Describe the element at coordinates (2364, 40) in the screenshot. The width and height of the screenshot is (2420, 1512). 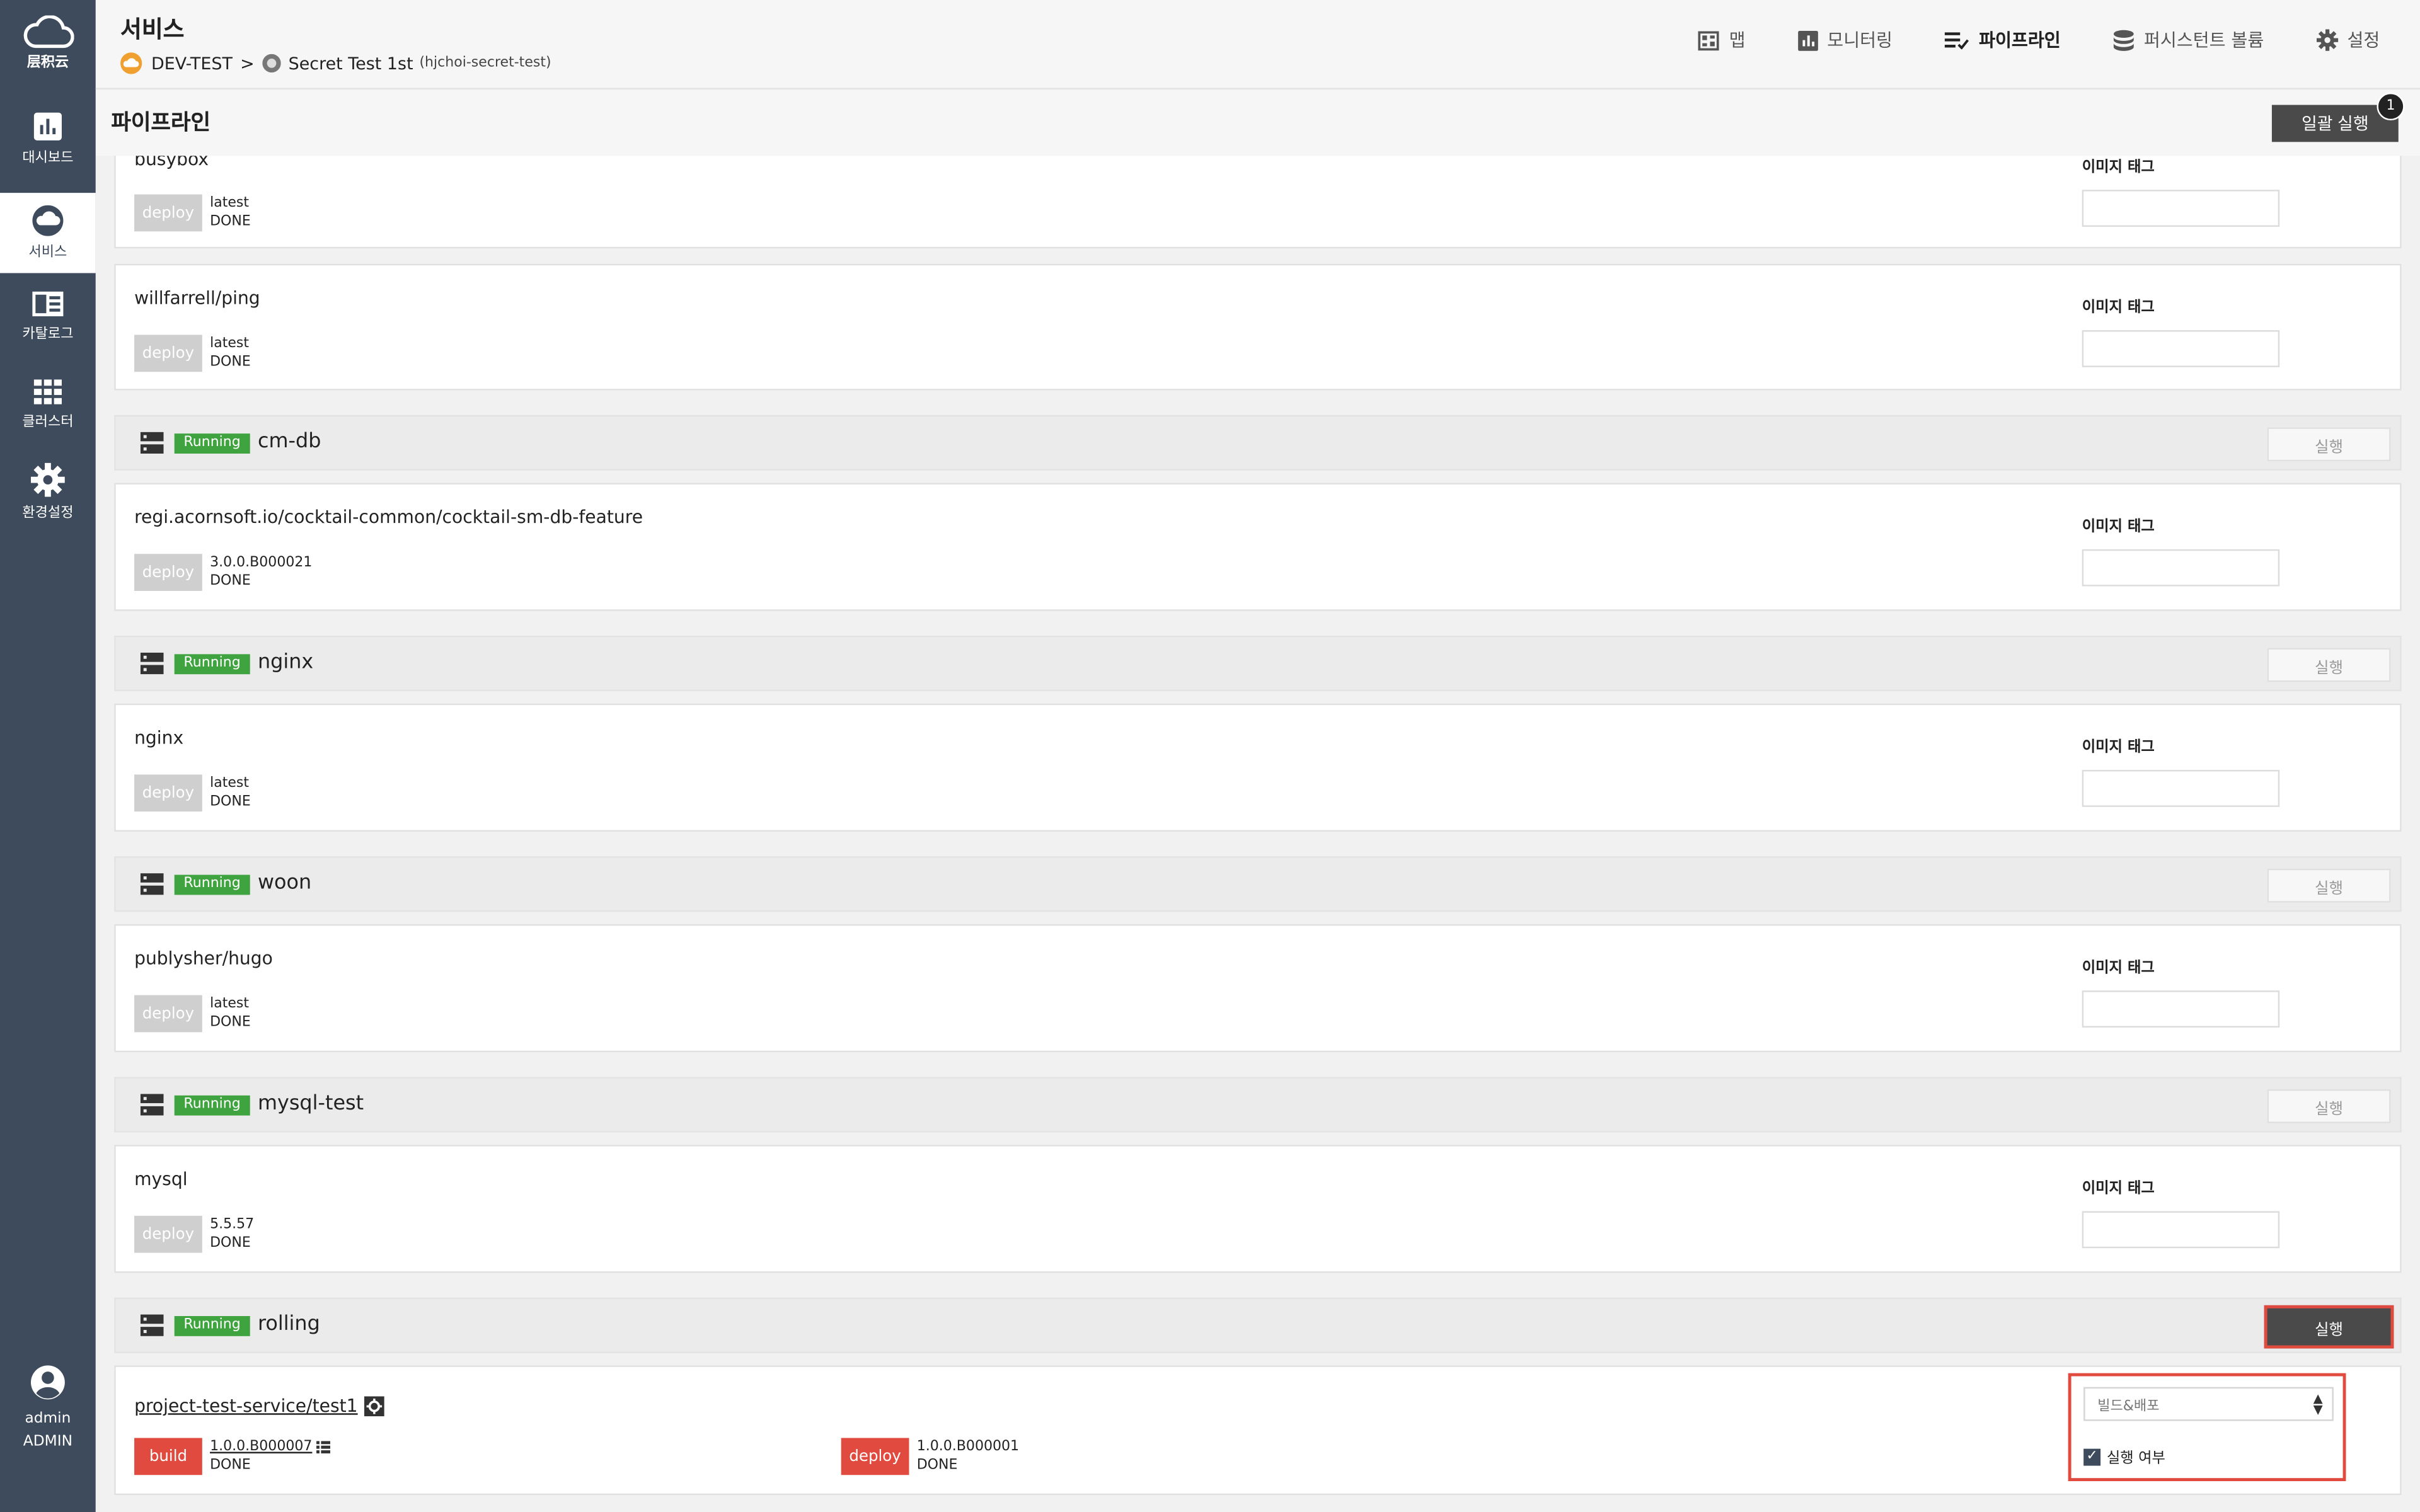
I see `tab-label: 설정` at that location.